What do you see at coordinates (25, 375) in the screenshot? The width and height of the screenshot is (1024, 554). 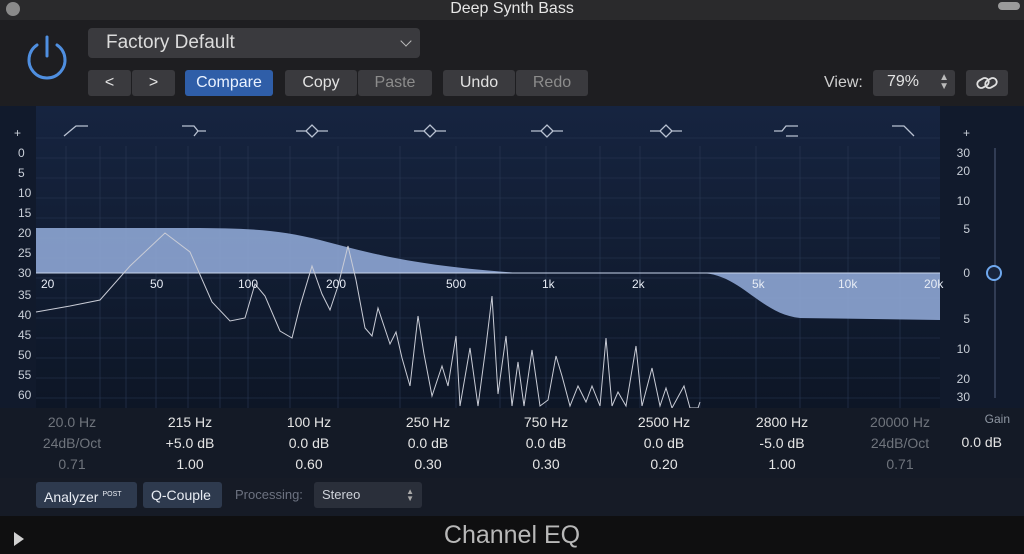 I see `left-scale-label: 55` at bounding box center [25, 375].